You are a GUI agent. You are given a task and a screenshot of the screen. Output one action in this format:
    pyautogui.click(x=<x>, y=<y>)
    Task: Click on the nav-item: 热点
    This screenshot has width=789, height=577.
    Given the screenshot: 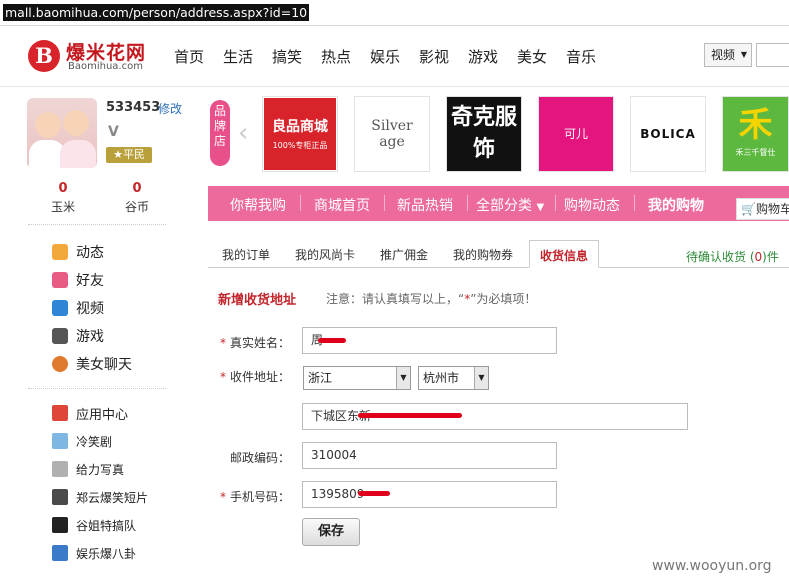 What is the action you would take?
    pyautogui.click(x=345, y=56)
    